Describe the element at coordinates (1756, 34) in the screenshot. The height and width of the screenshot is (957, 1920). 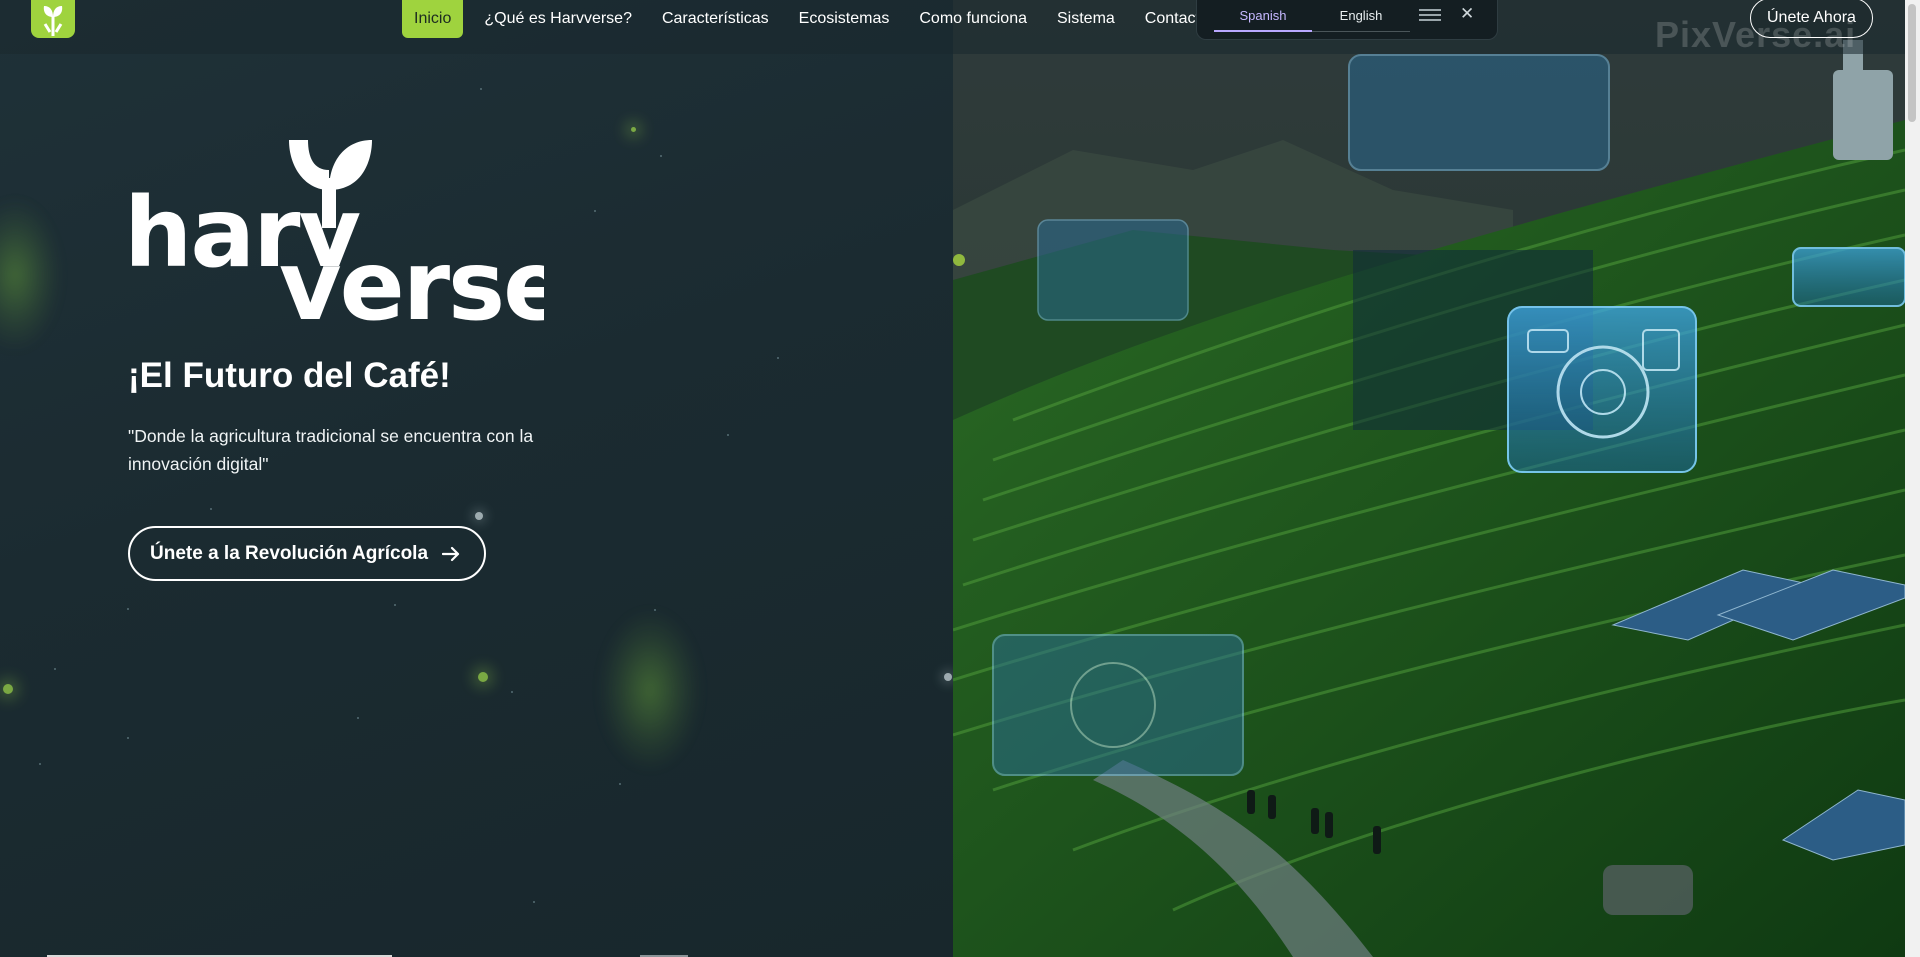
I see `image-watermark: PixVerse.ai` at that location.